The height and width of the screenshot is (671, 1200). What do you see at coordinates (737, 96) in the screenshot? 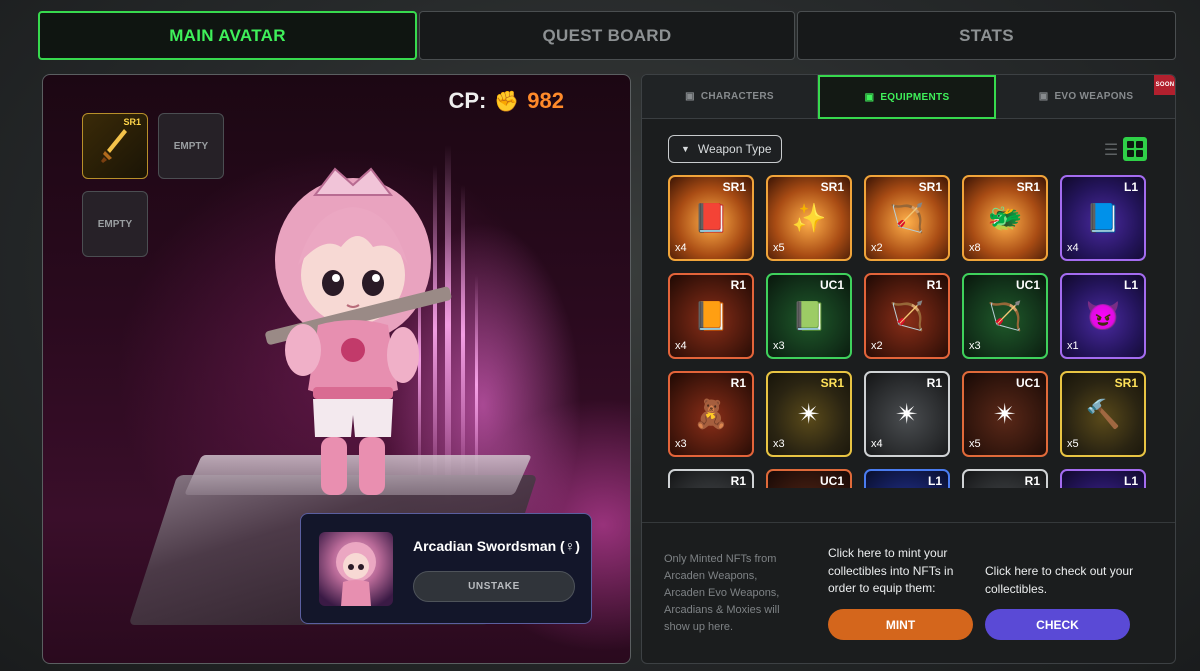
I see `tab-label: CHARACTERS` at bounding box center [737, 96].